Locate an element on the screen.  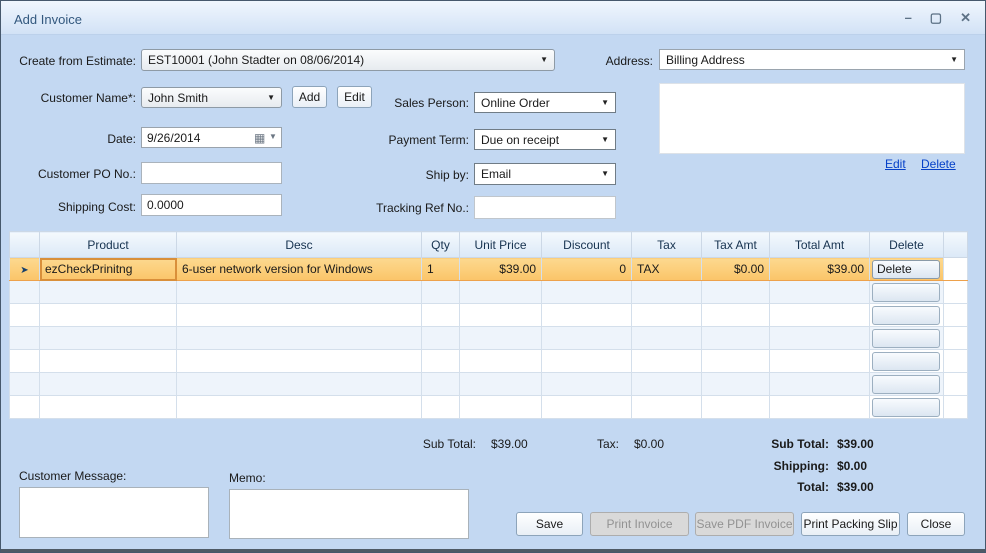
payment-term-combobox: Due on receipt ▼ is located at coordinates (545, 139).